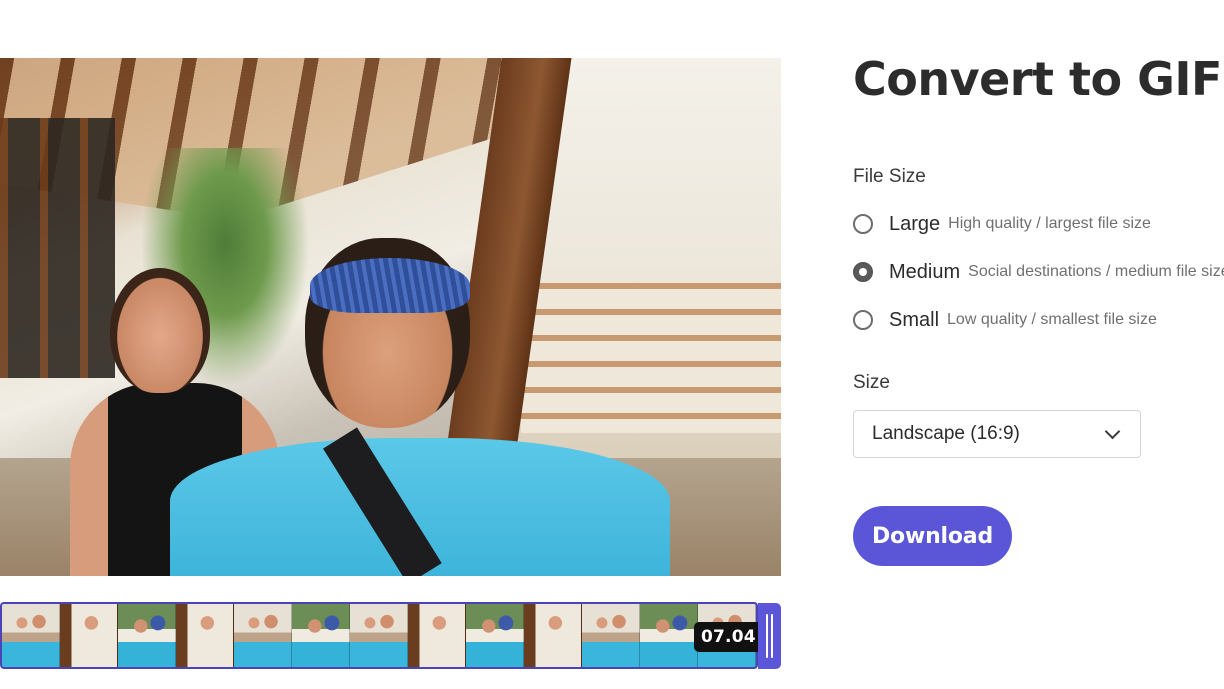 The height and width of the screenshot is (689, 1224). I want to click on trim-handle-right, so click(769, 636).